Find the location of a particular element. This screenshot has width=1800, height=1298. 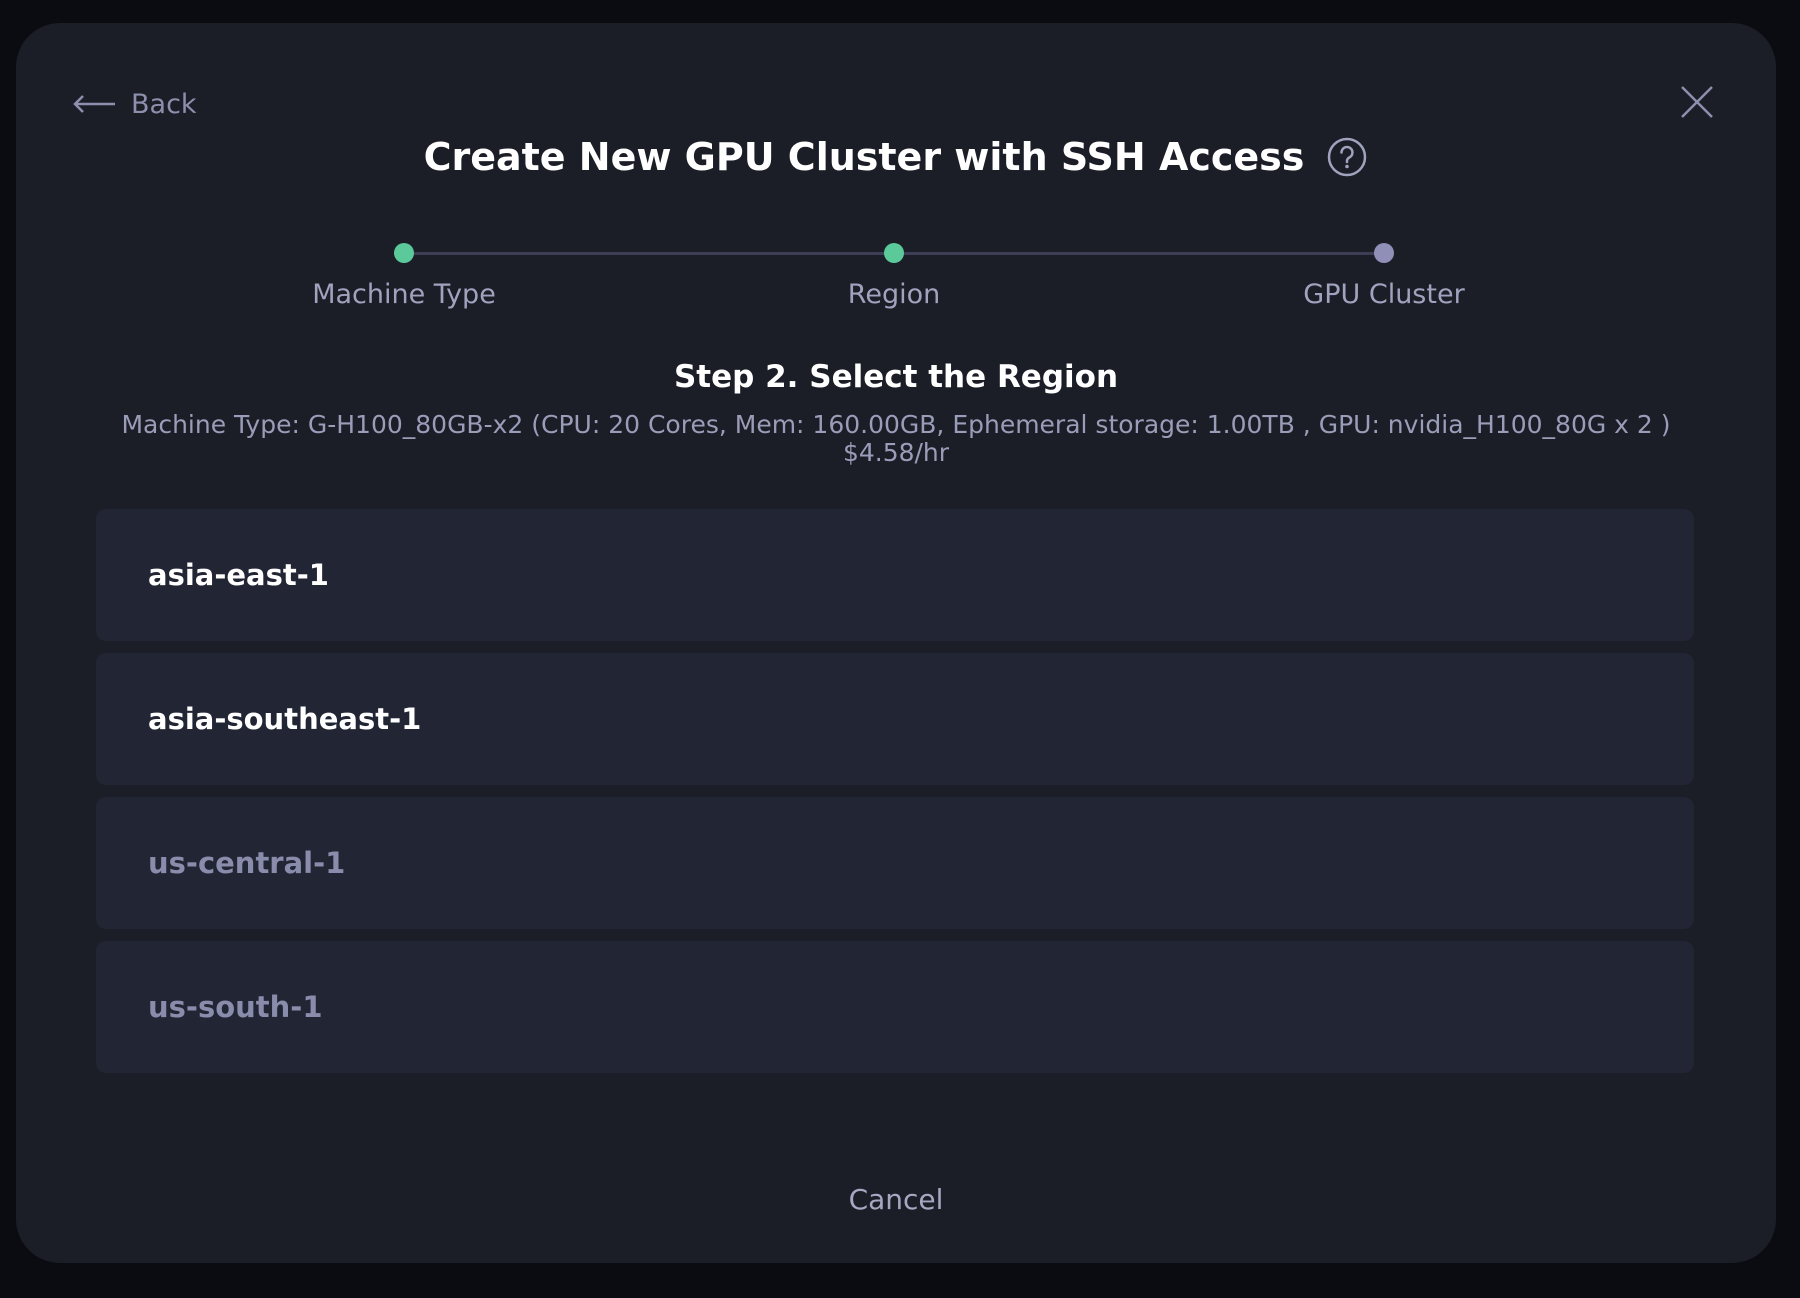

back-button: Back is located at coordinates (134, 104).